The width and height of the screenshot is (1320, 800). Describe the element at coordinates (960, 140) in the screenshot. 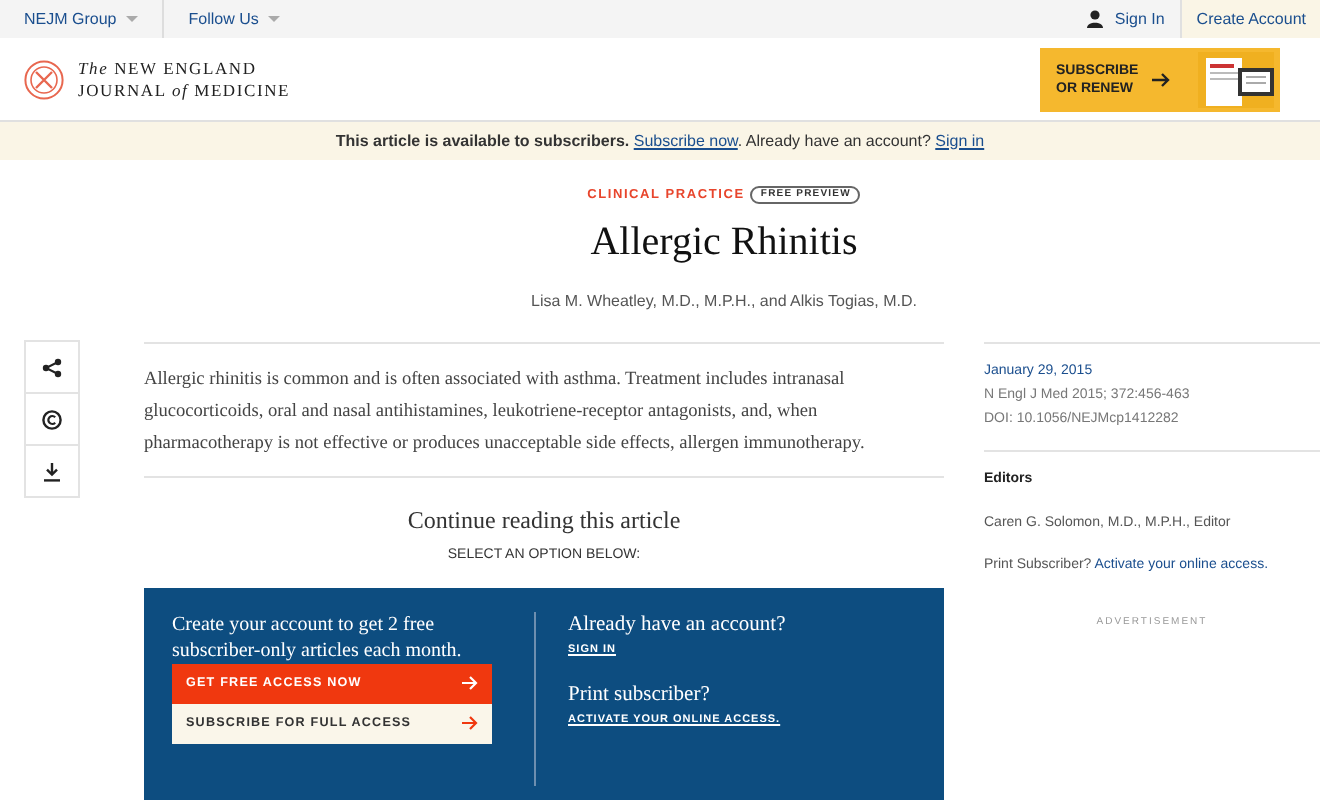

I see `notice-link: Sign in` at that location.